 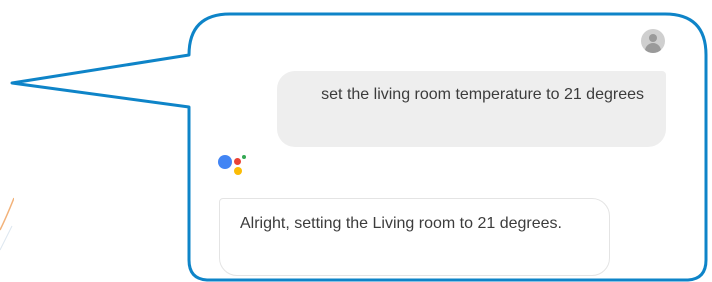 What do you see at coordinates (238, 171) in the screenshot?
I see `assistant-dot-yellow` at bounding box center [238, 171].